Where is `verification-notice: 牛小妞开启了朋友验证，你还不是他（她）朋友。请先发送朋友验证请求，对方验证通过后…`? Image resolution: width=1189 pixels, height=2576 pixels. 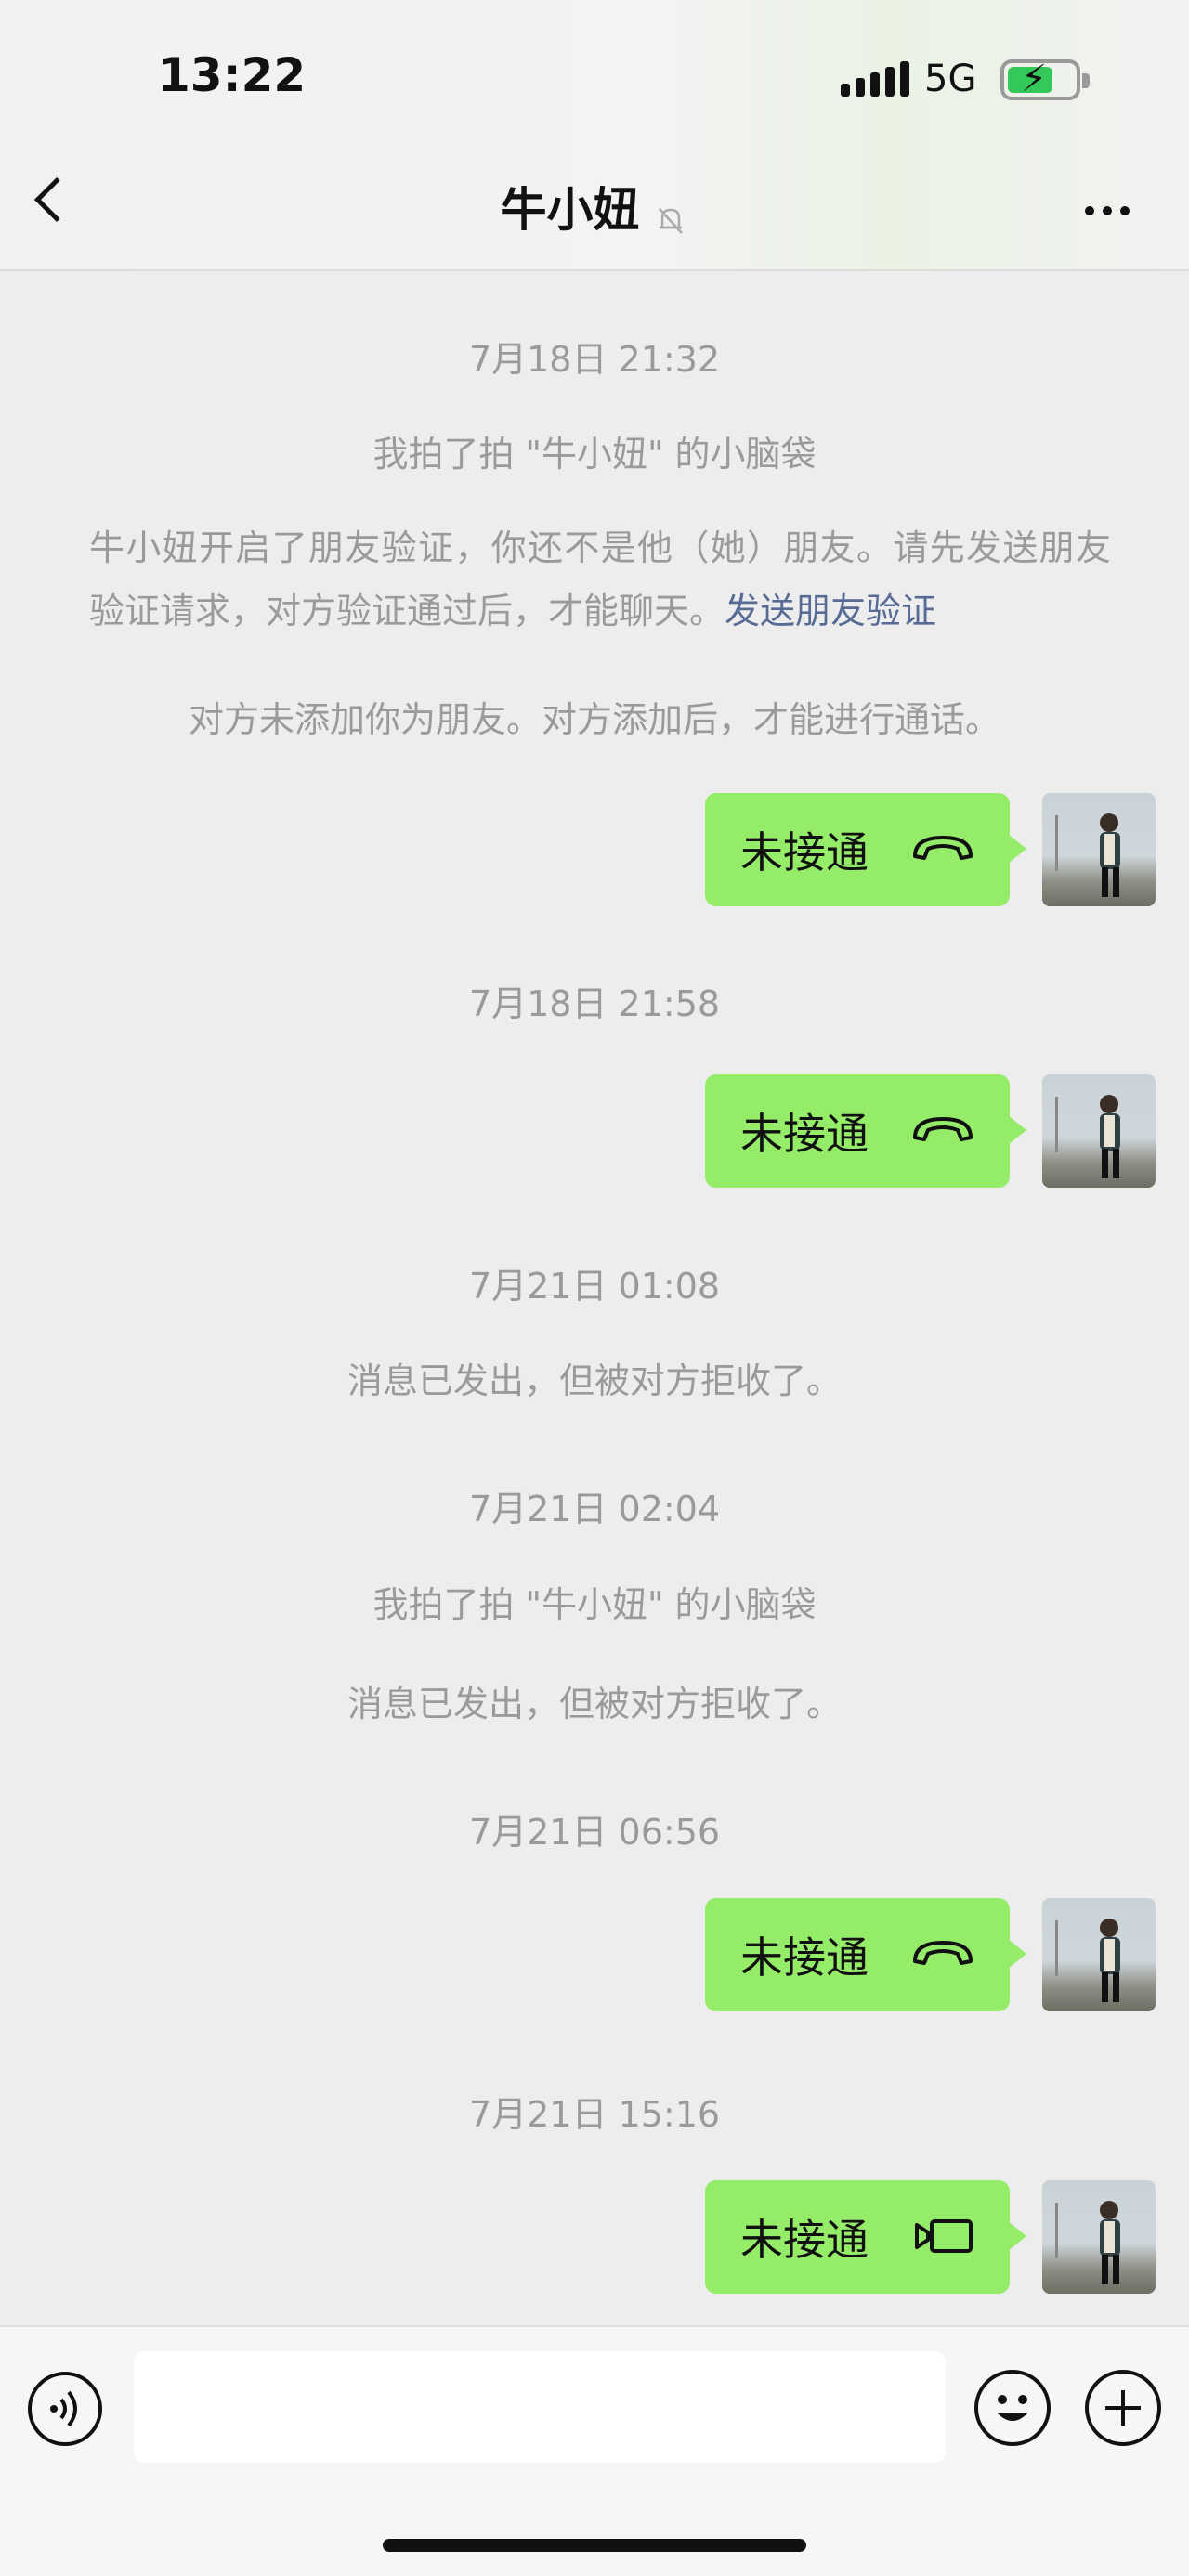 verification-notice: 牛小妞开启了朋友验证，你还不是他（她）朋友。请先发送朋友验证请求，对方验证通过后… is located at coordinates (600, 579).